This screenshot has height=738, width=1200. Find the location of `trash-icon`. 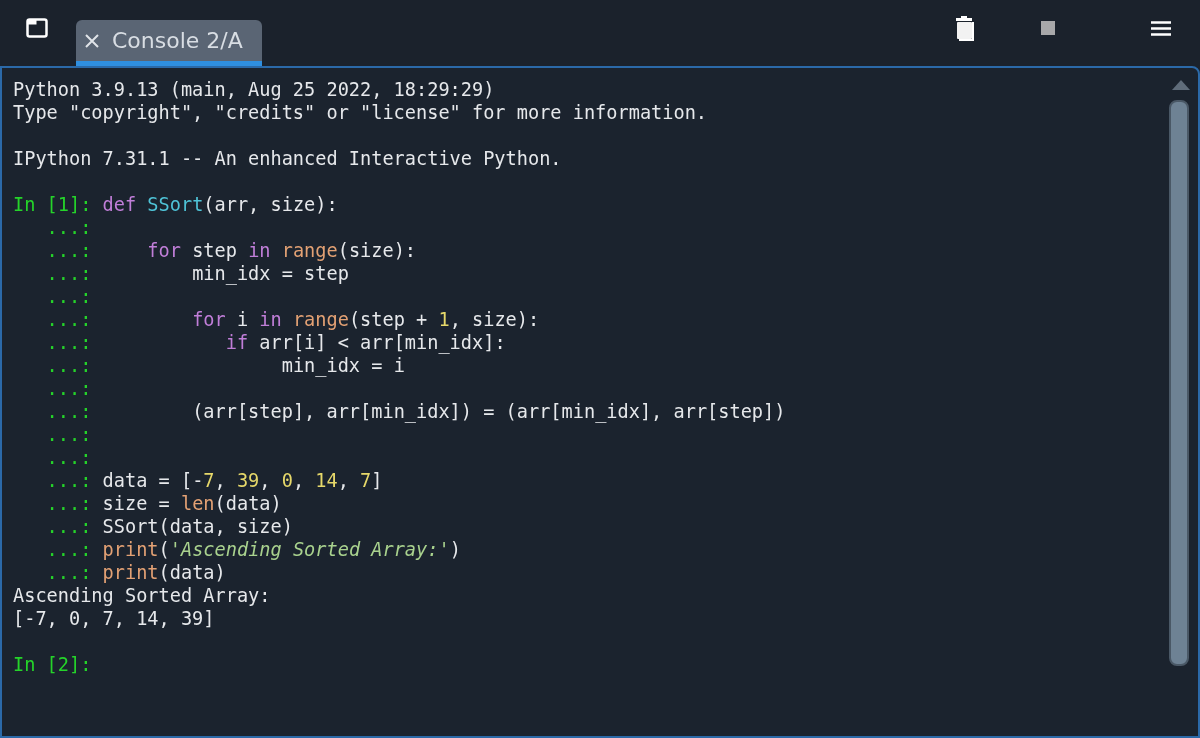

trash-icon is located at coordinates (965, 29).